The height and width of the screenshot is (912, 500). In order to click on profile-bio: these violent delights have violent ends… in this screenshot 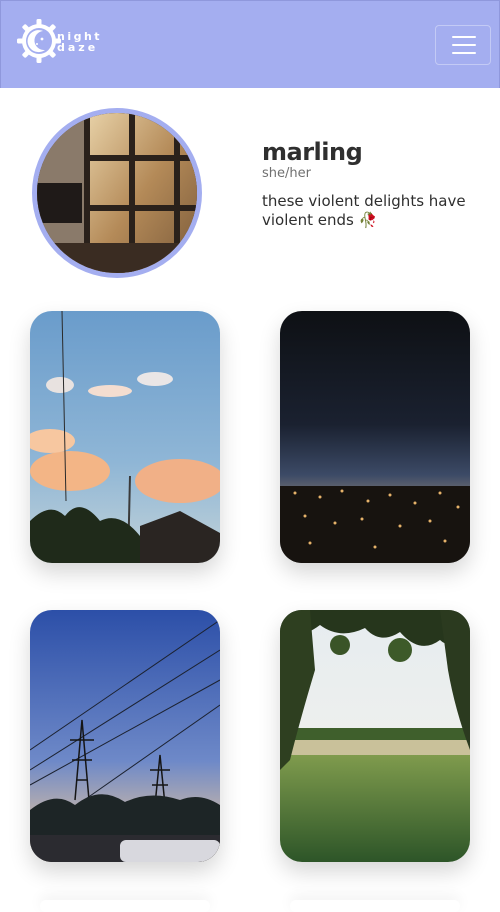, I will do `click(364, 210)`.